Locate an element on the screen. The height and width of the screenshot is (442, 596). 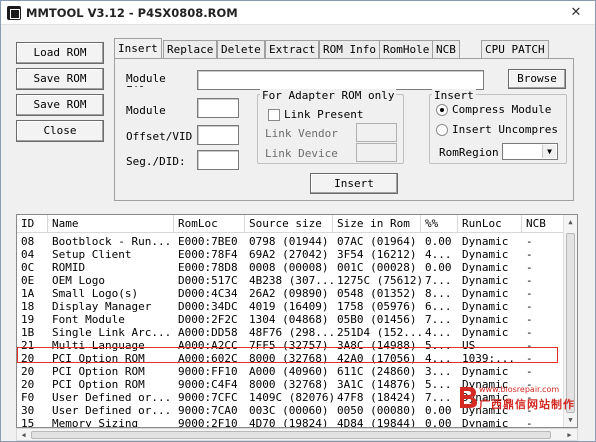
cell-romloc: D000:4C34 is located at coordinates (208, 293).